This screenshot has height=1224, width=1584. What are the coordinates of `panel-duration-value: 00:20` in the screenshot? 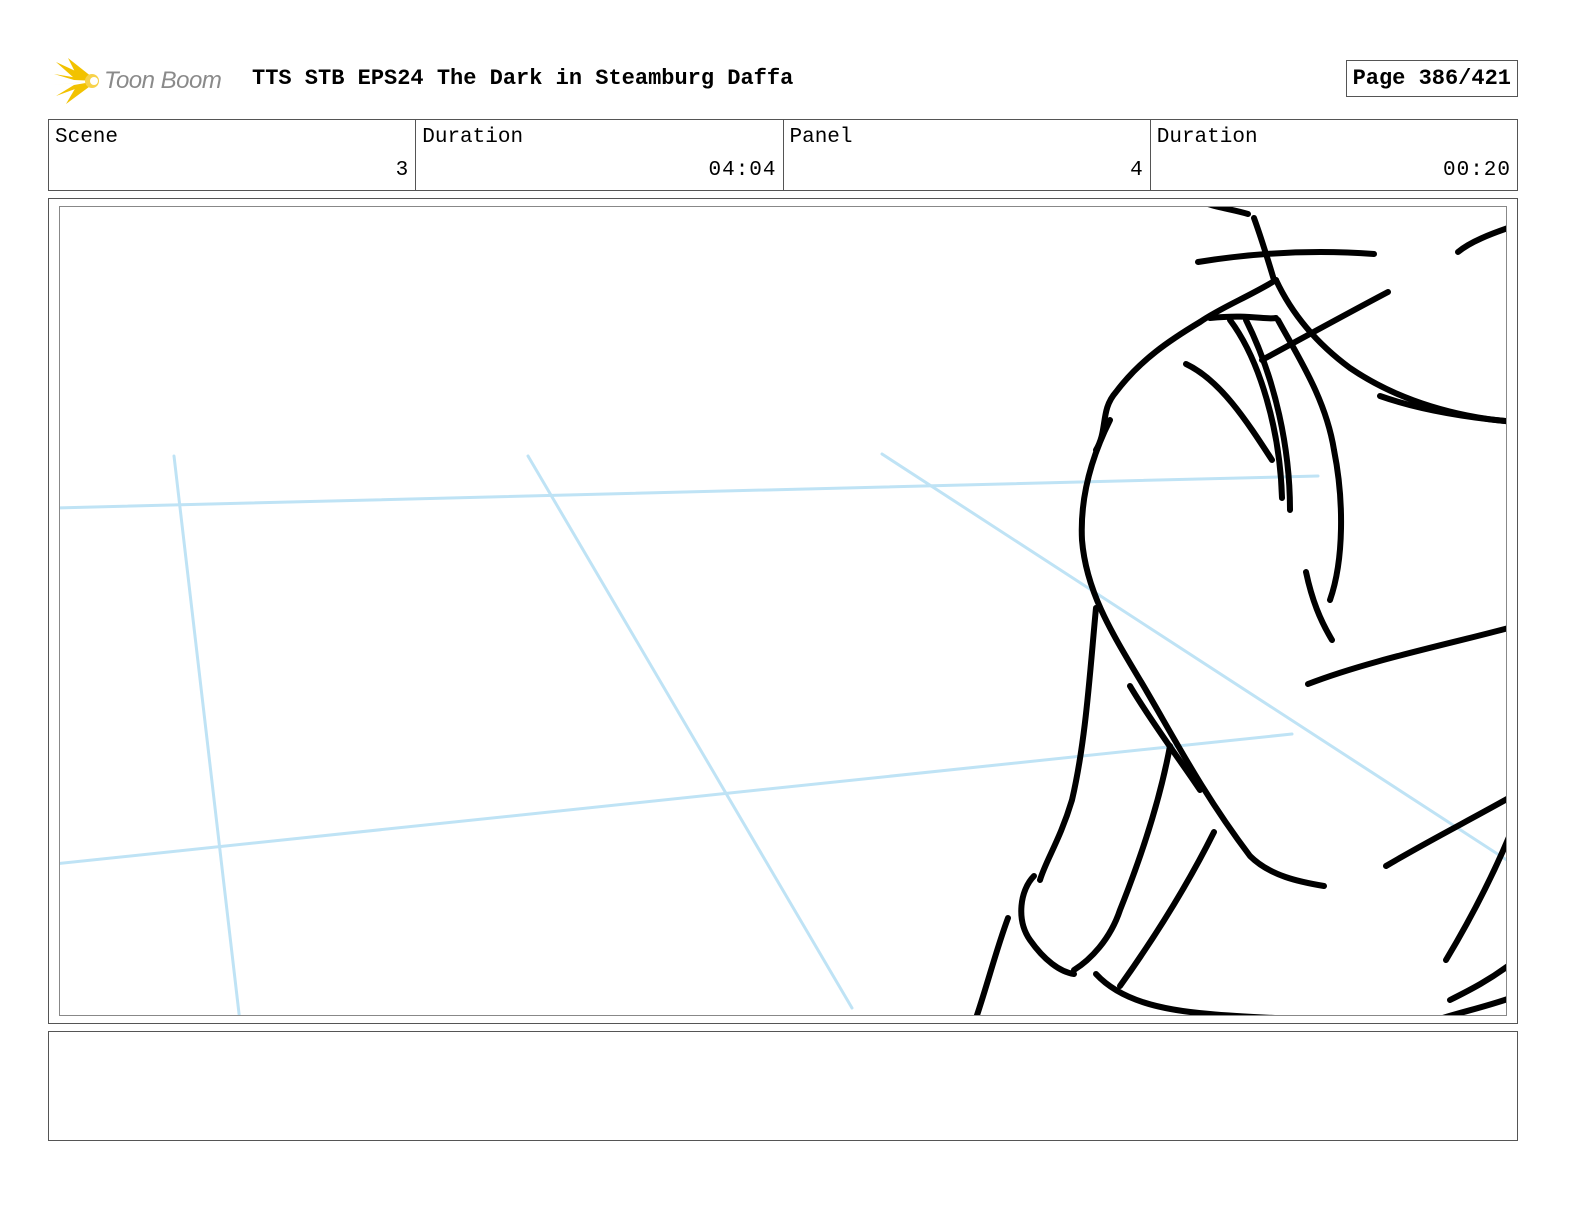 It's located at (1476, 170).